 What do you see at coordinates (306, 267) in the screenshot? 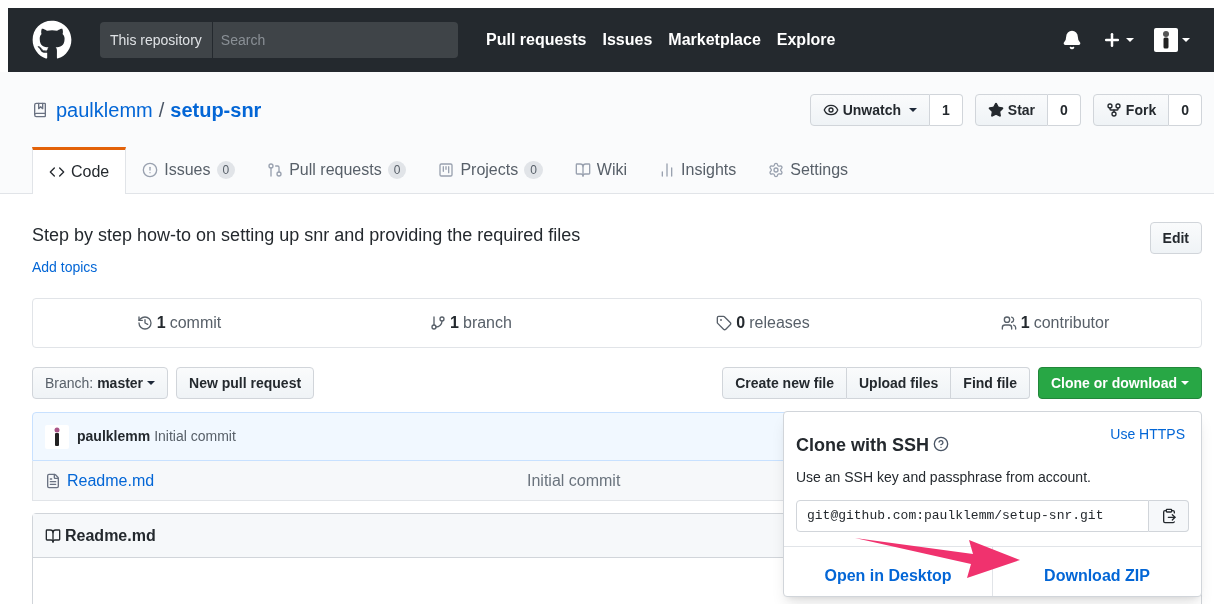
I see `add-topics-link: Add topics` at bounding box center [306, 267].